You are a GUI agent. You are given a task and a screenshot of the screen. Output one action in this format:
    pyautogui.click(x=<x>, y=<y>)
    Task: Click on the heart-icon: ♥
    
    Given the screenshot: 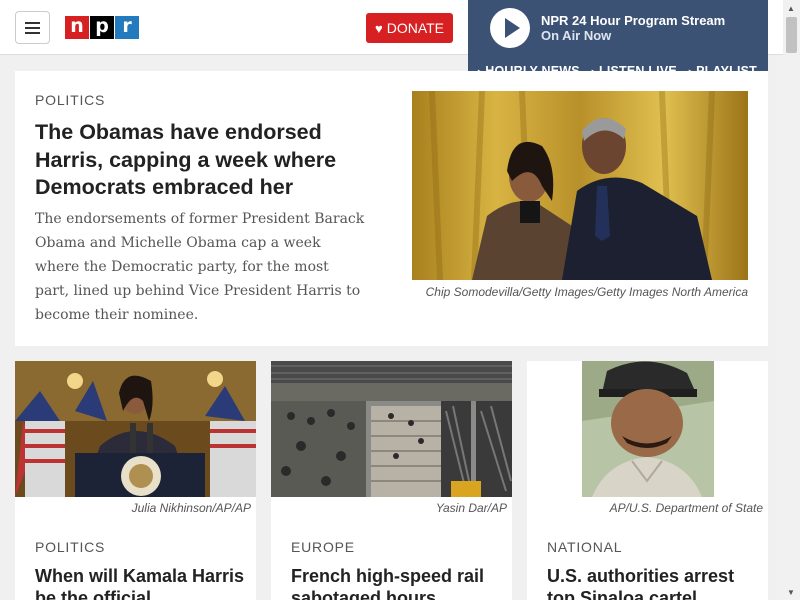 What is the action you would take?
    pyautogui.click(x=378, y=28)
    